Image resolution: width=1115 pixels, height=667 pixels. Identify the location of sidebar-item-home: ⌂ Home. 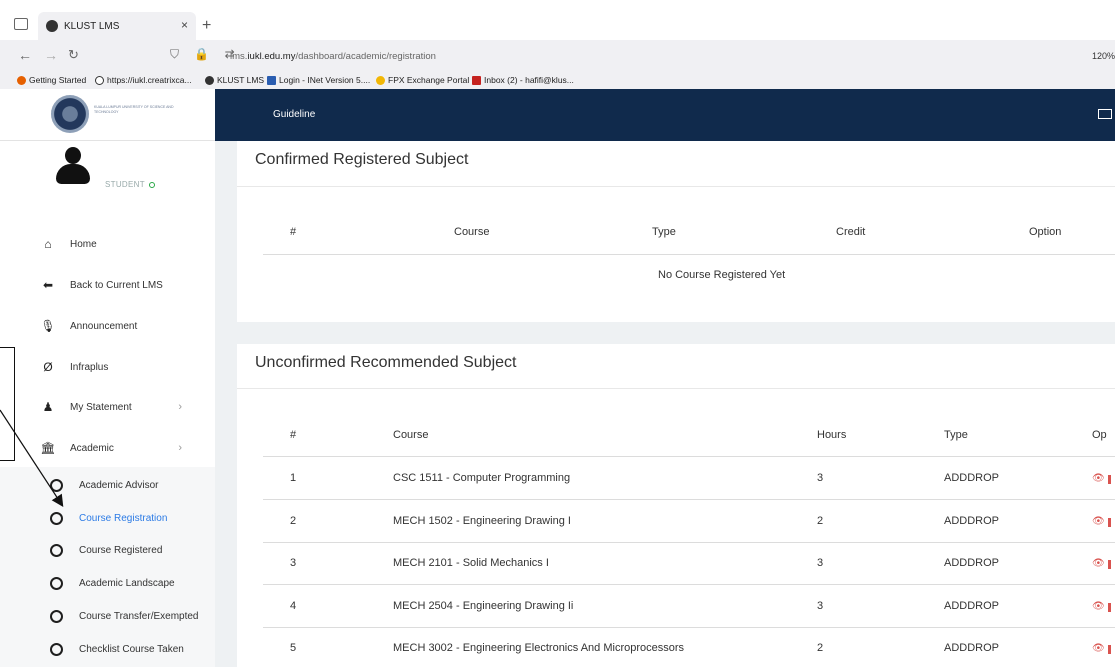
(115, 244).